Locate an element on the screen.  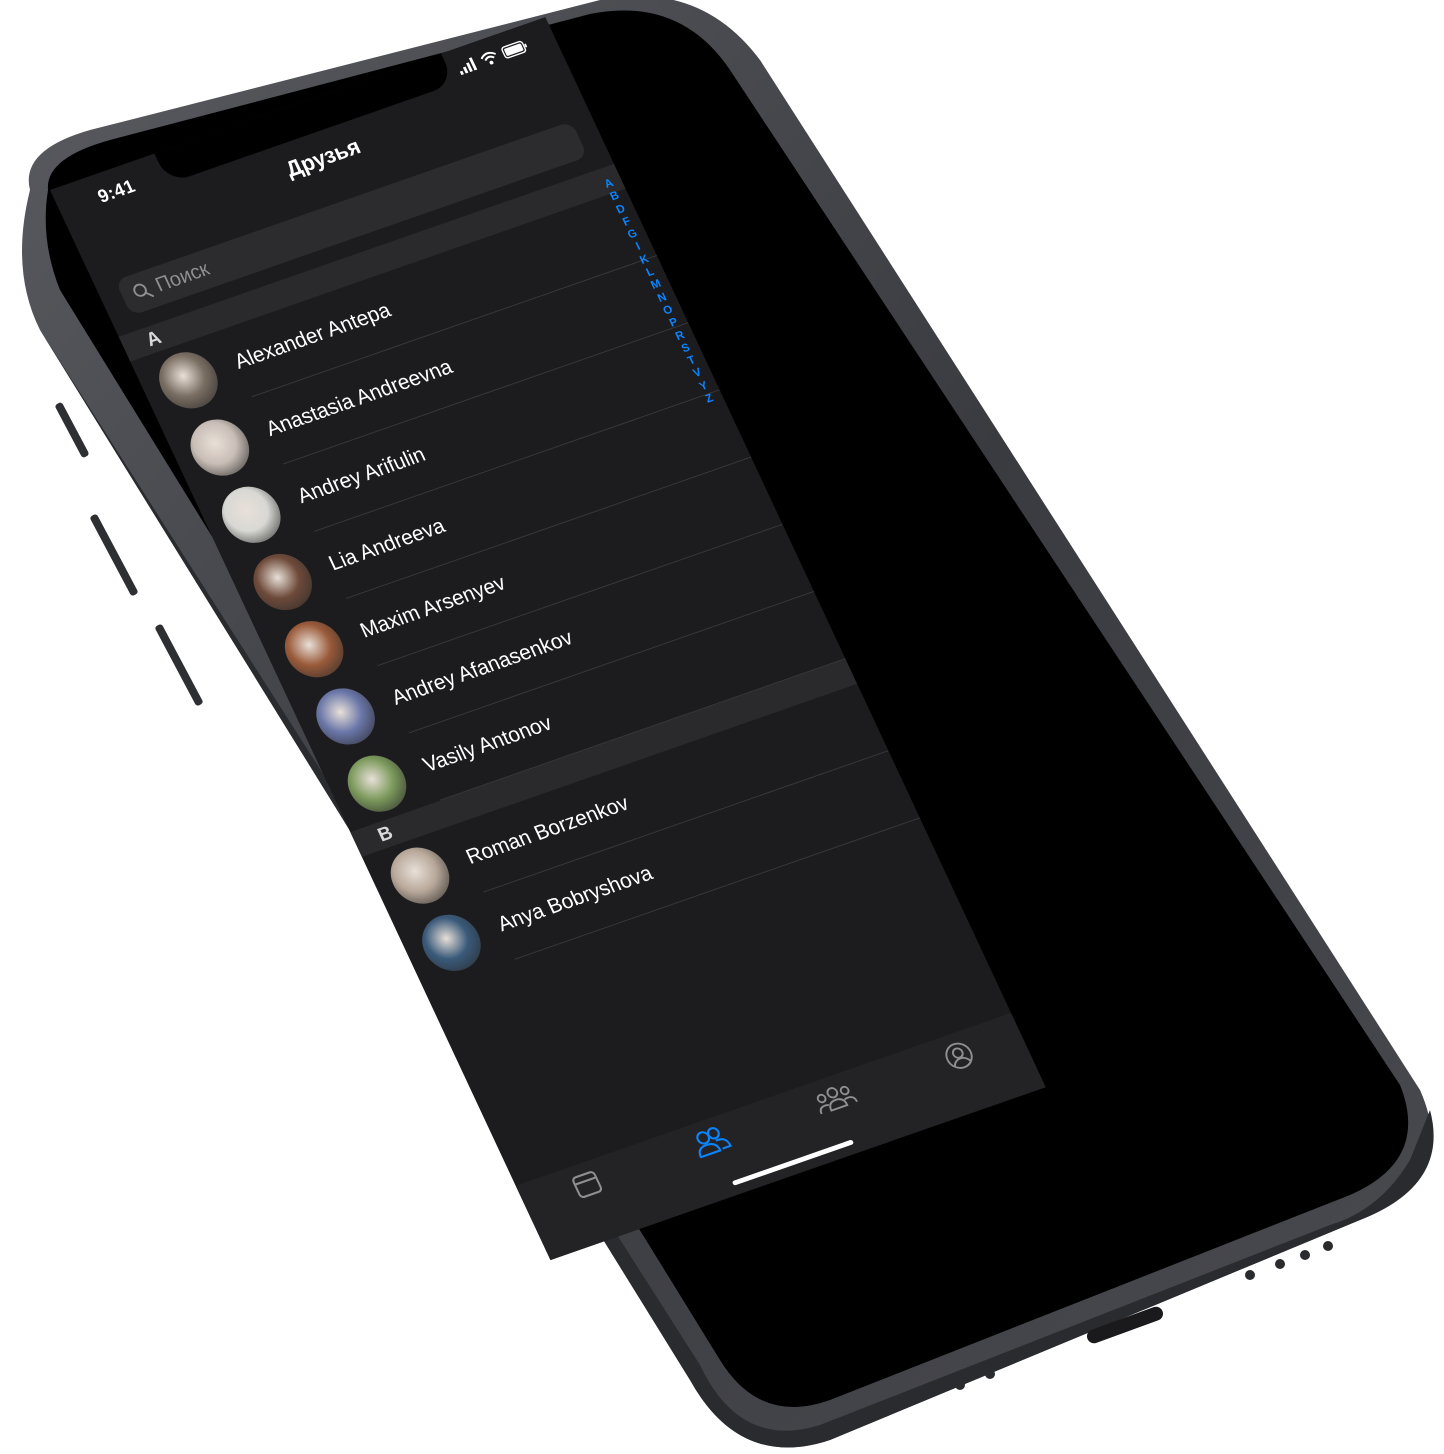
search-input: Поиск is located at coordinates (182, 277).